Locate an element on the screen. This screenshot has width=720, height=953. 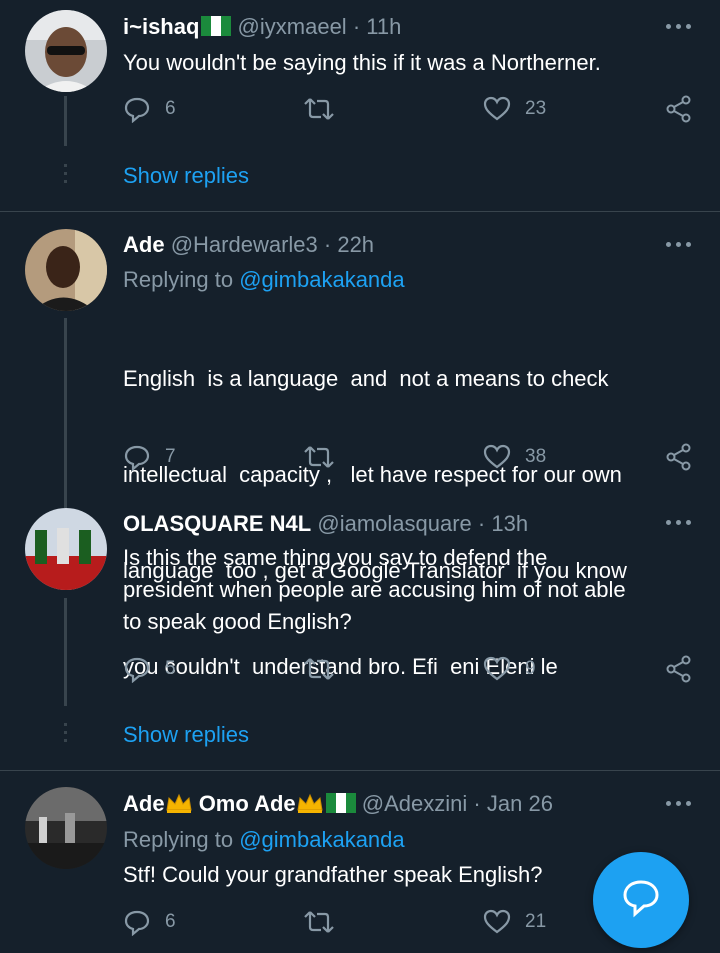
display-name: Ade Omo Ade is located at coordinates (239, 803).